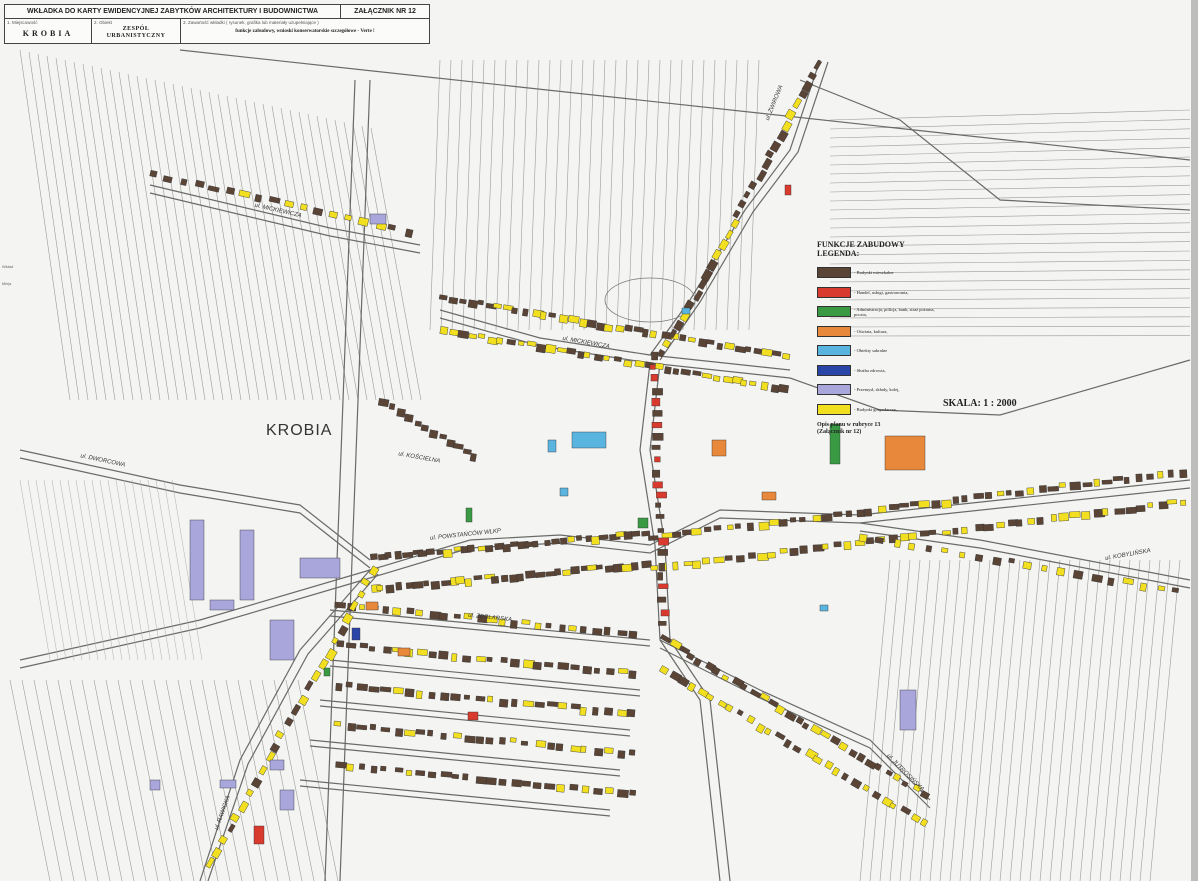  I want to click on map-scale: SKALA: 1 : 2000, so click(980, 403).